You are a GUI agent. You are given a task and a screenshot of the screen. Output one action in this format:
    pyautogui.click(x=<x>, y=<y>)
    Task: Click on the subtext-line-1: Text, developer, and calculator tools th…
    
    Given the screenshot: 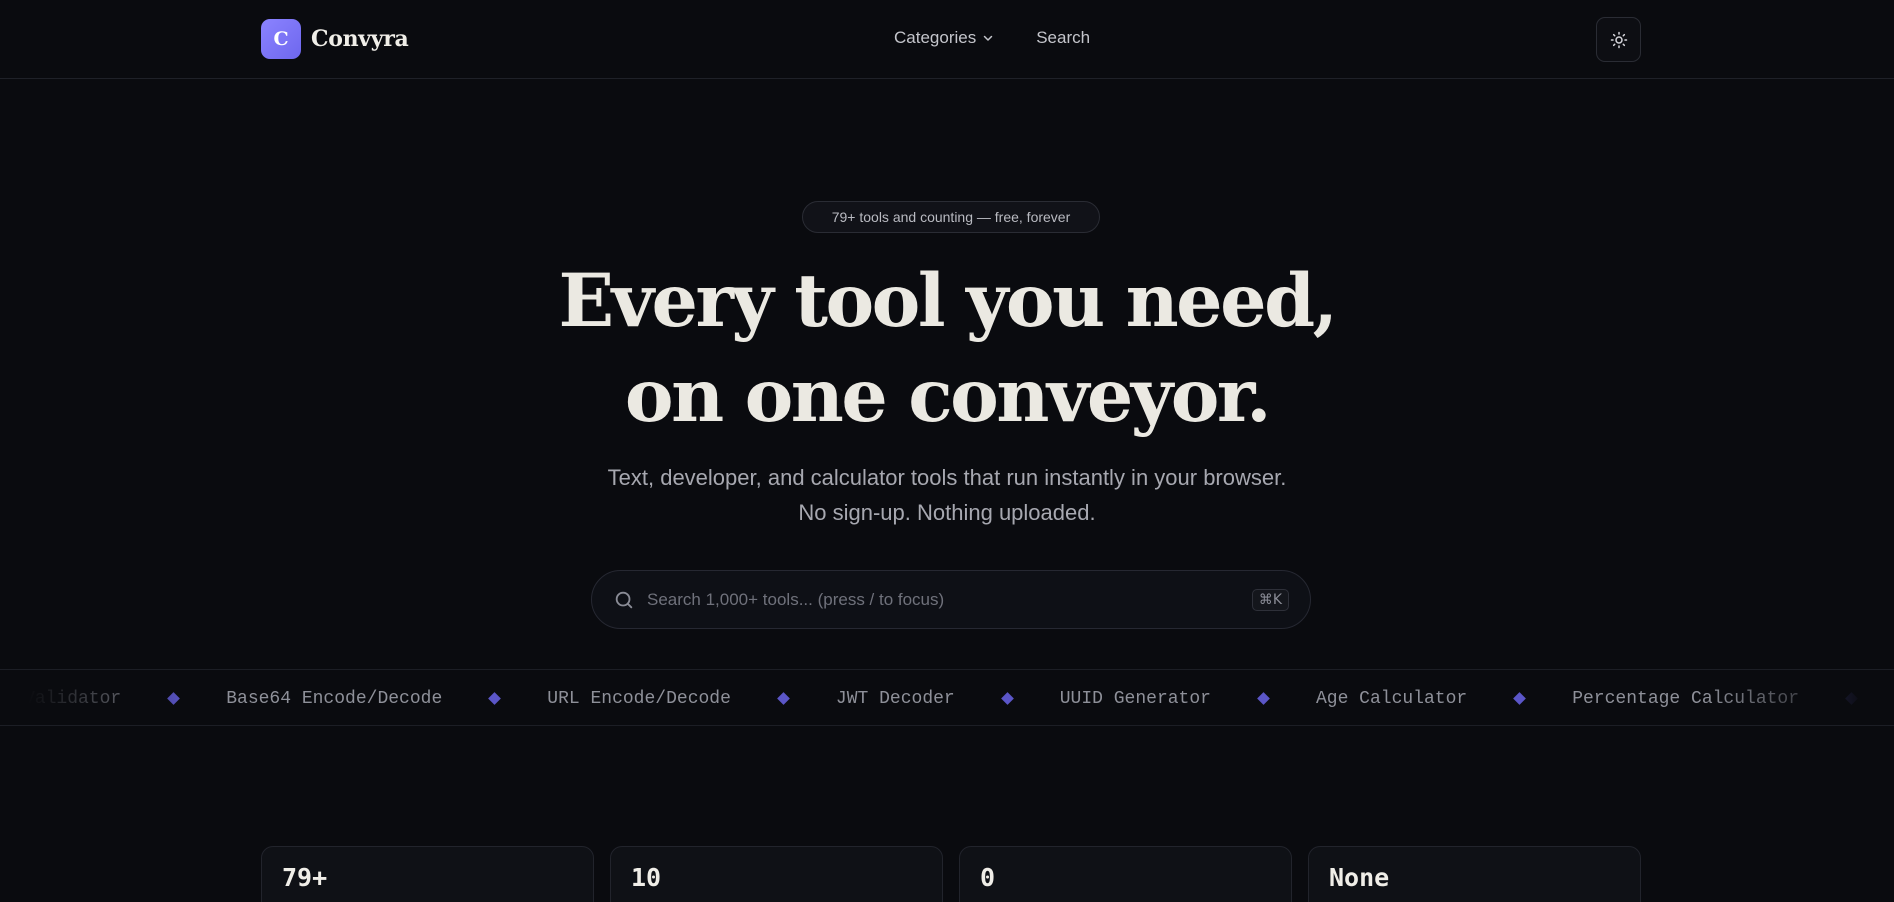 What is the action you would take?
    pyautogui.click(x=947, y=477)
    